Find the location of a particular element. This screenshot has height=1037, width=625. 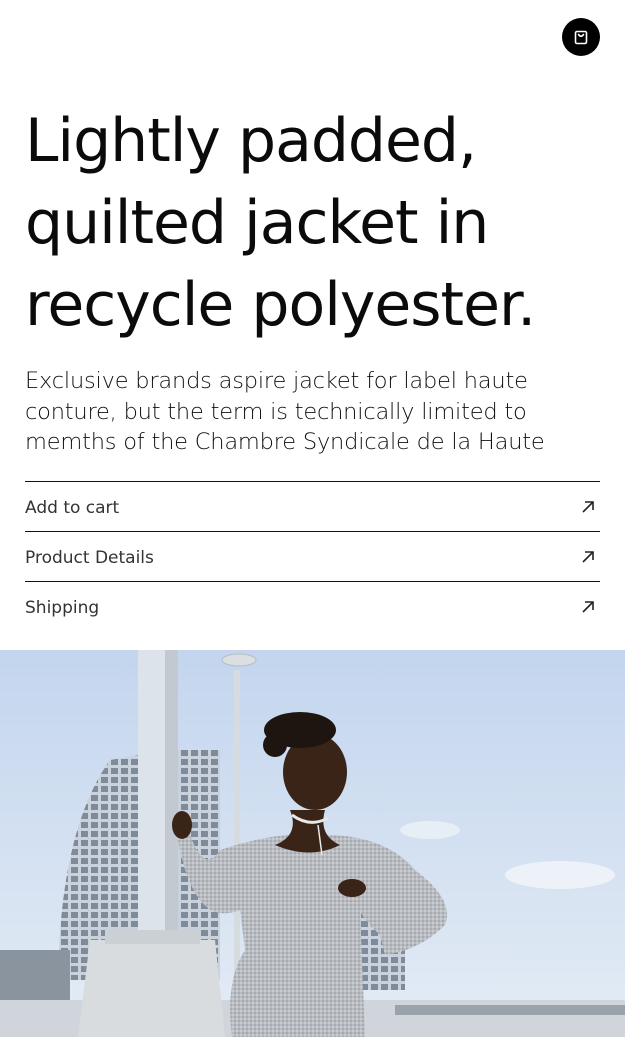

product-menu: Add to cart Product Details Shipping is located at coordinates (312, 556).